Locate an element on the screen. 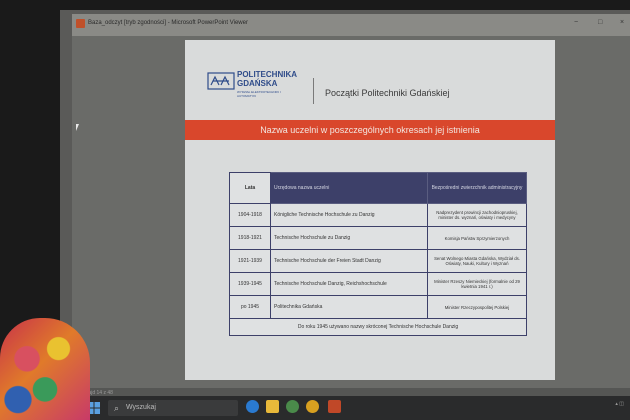 Image resolution: width=630 pixels, height=420 pixels. chrome-icon is located at coordinates (292, 406).